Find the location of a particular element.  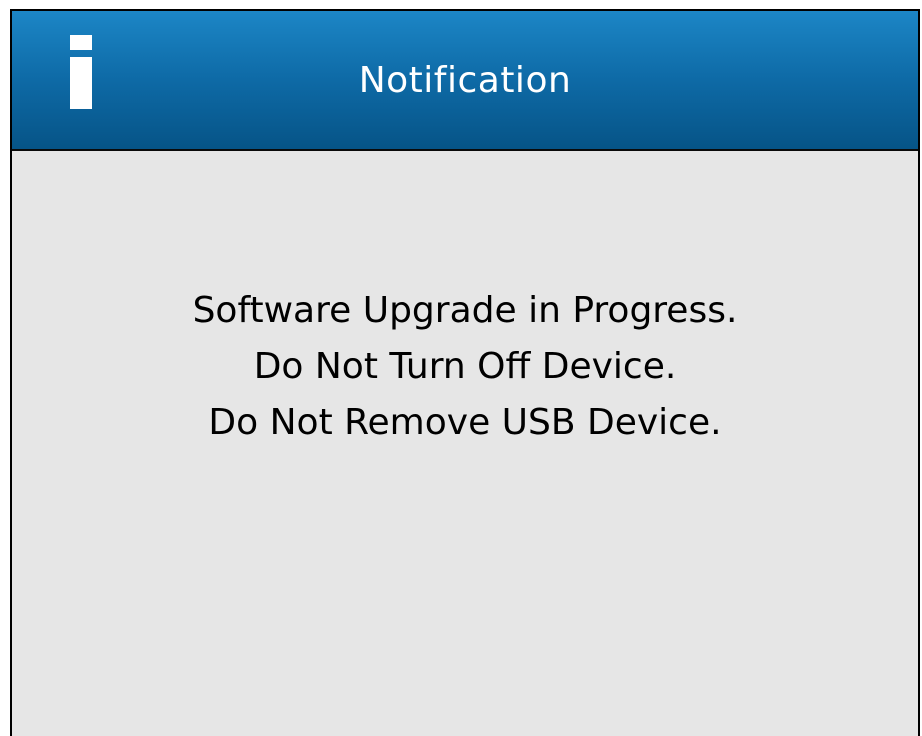

message-line-upgrade: Software Upgrade in Progress. is located at coordinates (465, 310).